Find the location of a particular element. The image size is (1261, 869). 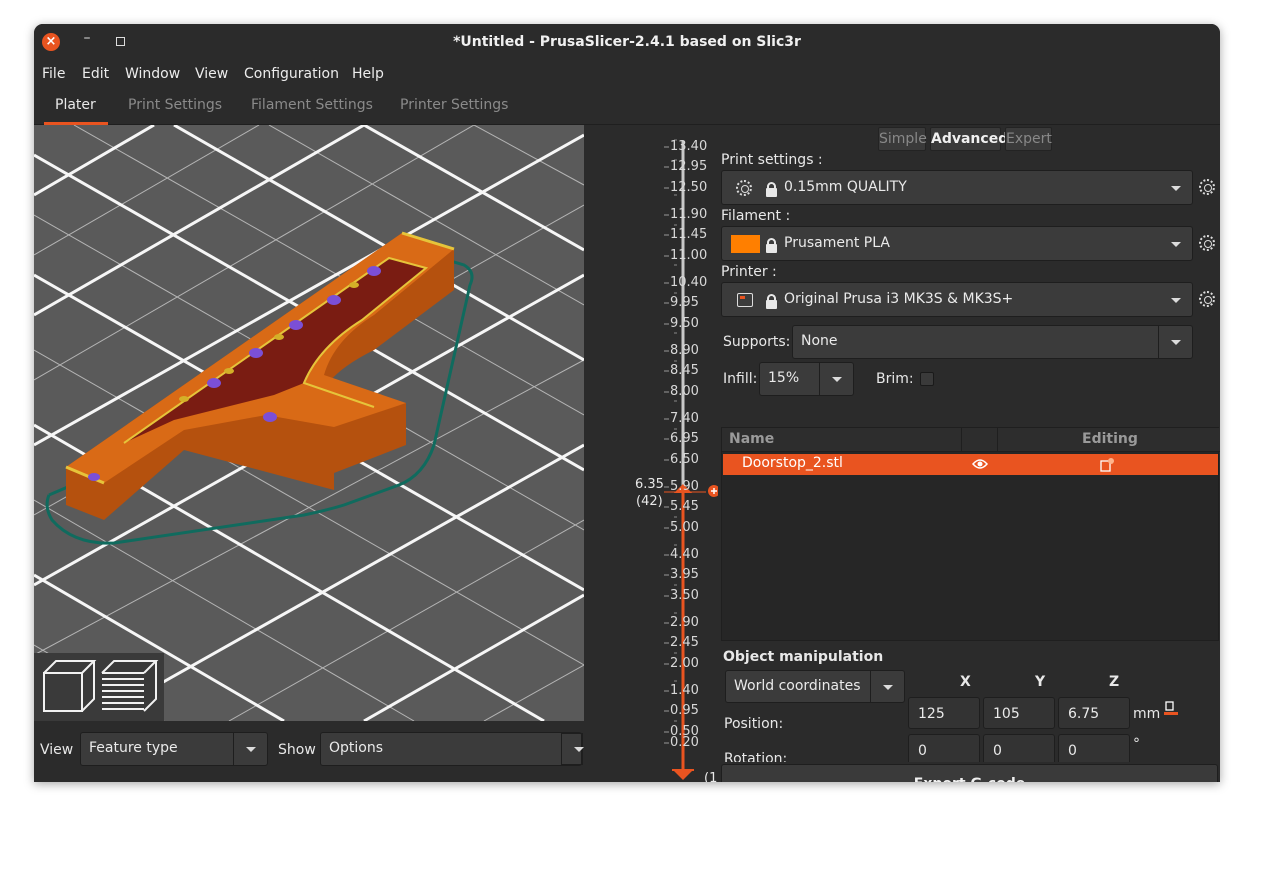

rotation-label: Rotation: is located at coordinates (756, 756).